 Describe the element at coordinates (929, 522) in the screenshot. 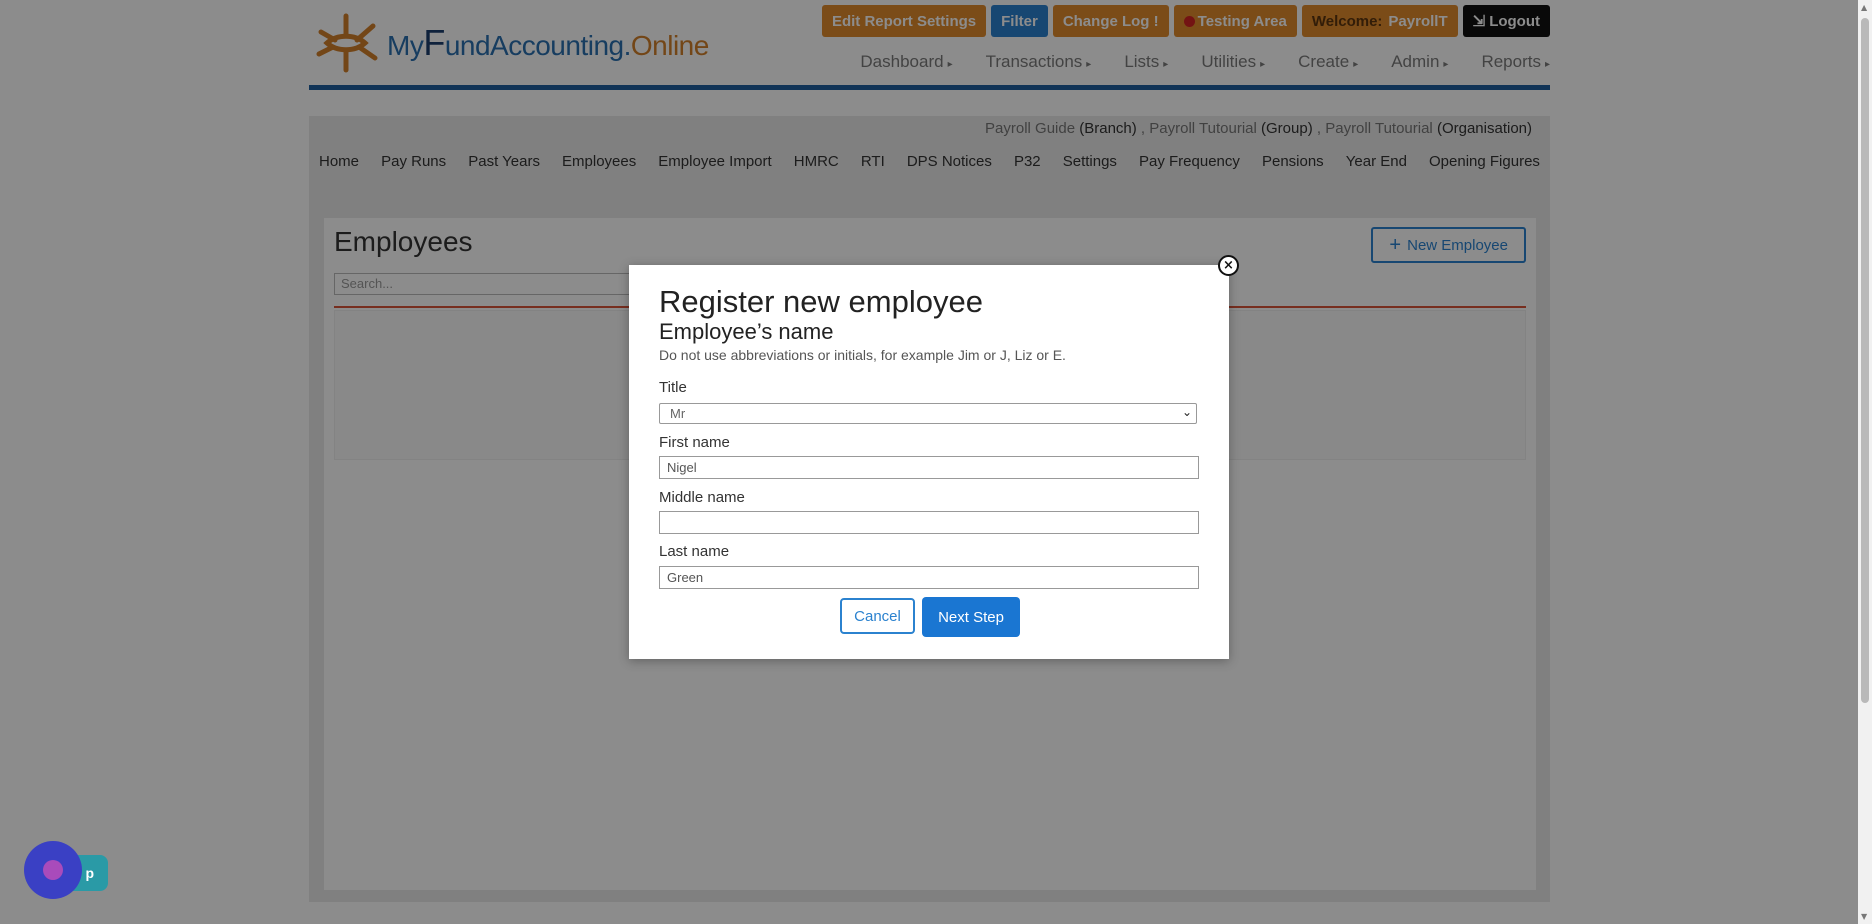

I see `middle-name-input` at that location.